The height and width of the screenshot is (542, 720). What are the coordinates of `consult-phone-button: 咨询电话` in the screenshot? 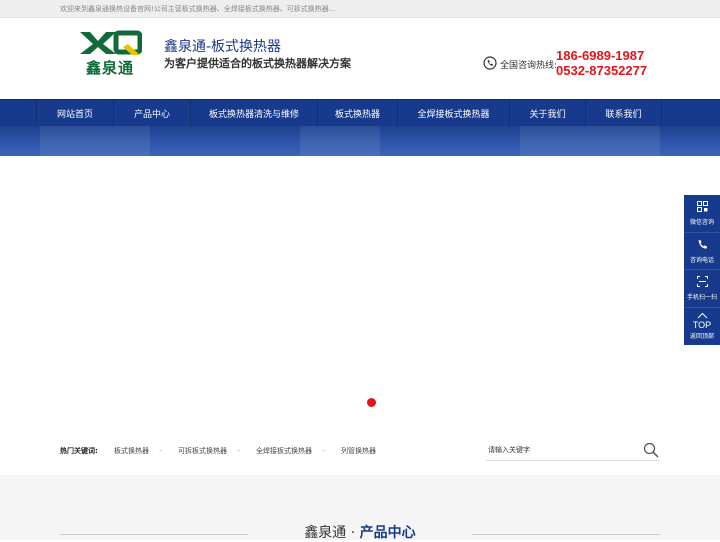 It's located at (702, 251).